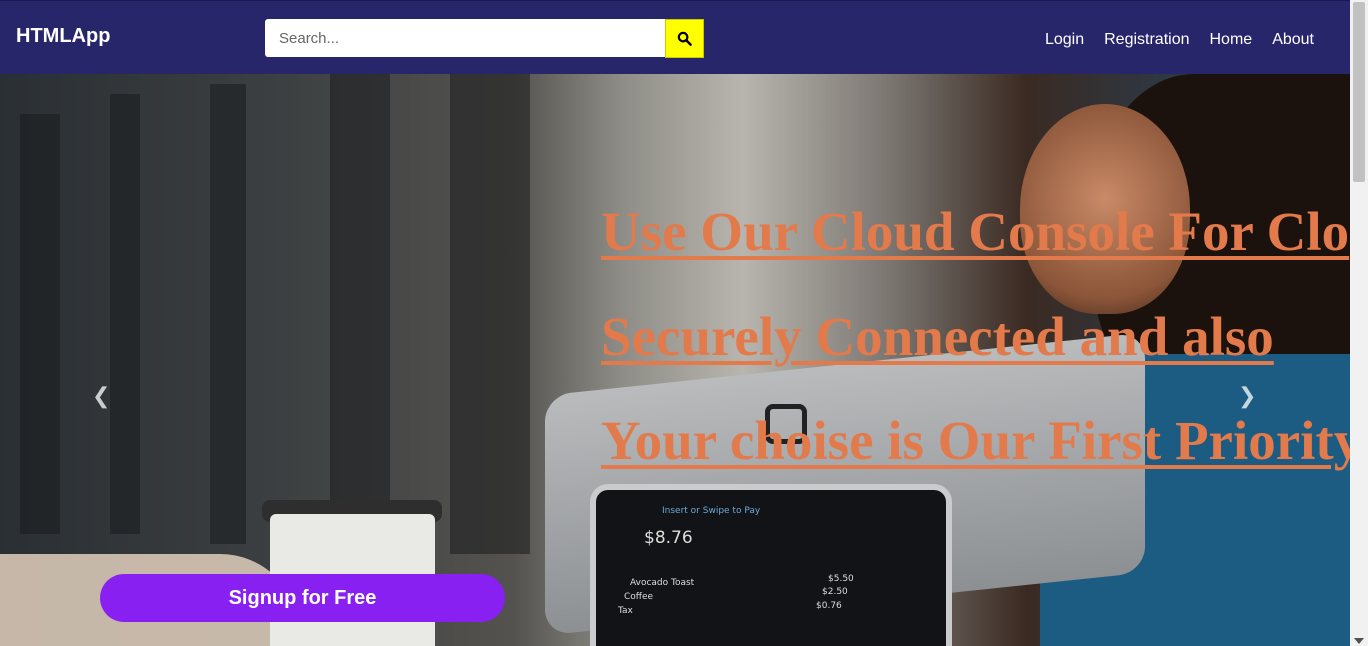 The image size is (1368, 646). Describe the element at coordinates (662, 583) in the screenshot. I see `pos-item-name: Avocado Toast` at that location.